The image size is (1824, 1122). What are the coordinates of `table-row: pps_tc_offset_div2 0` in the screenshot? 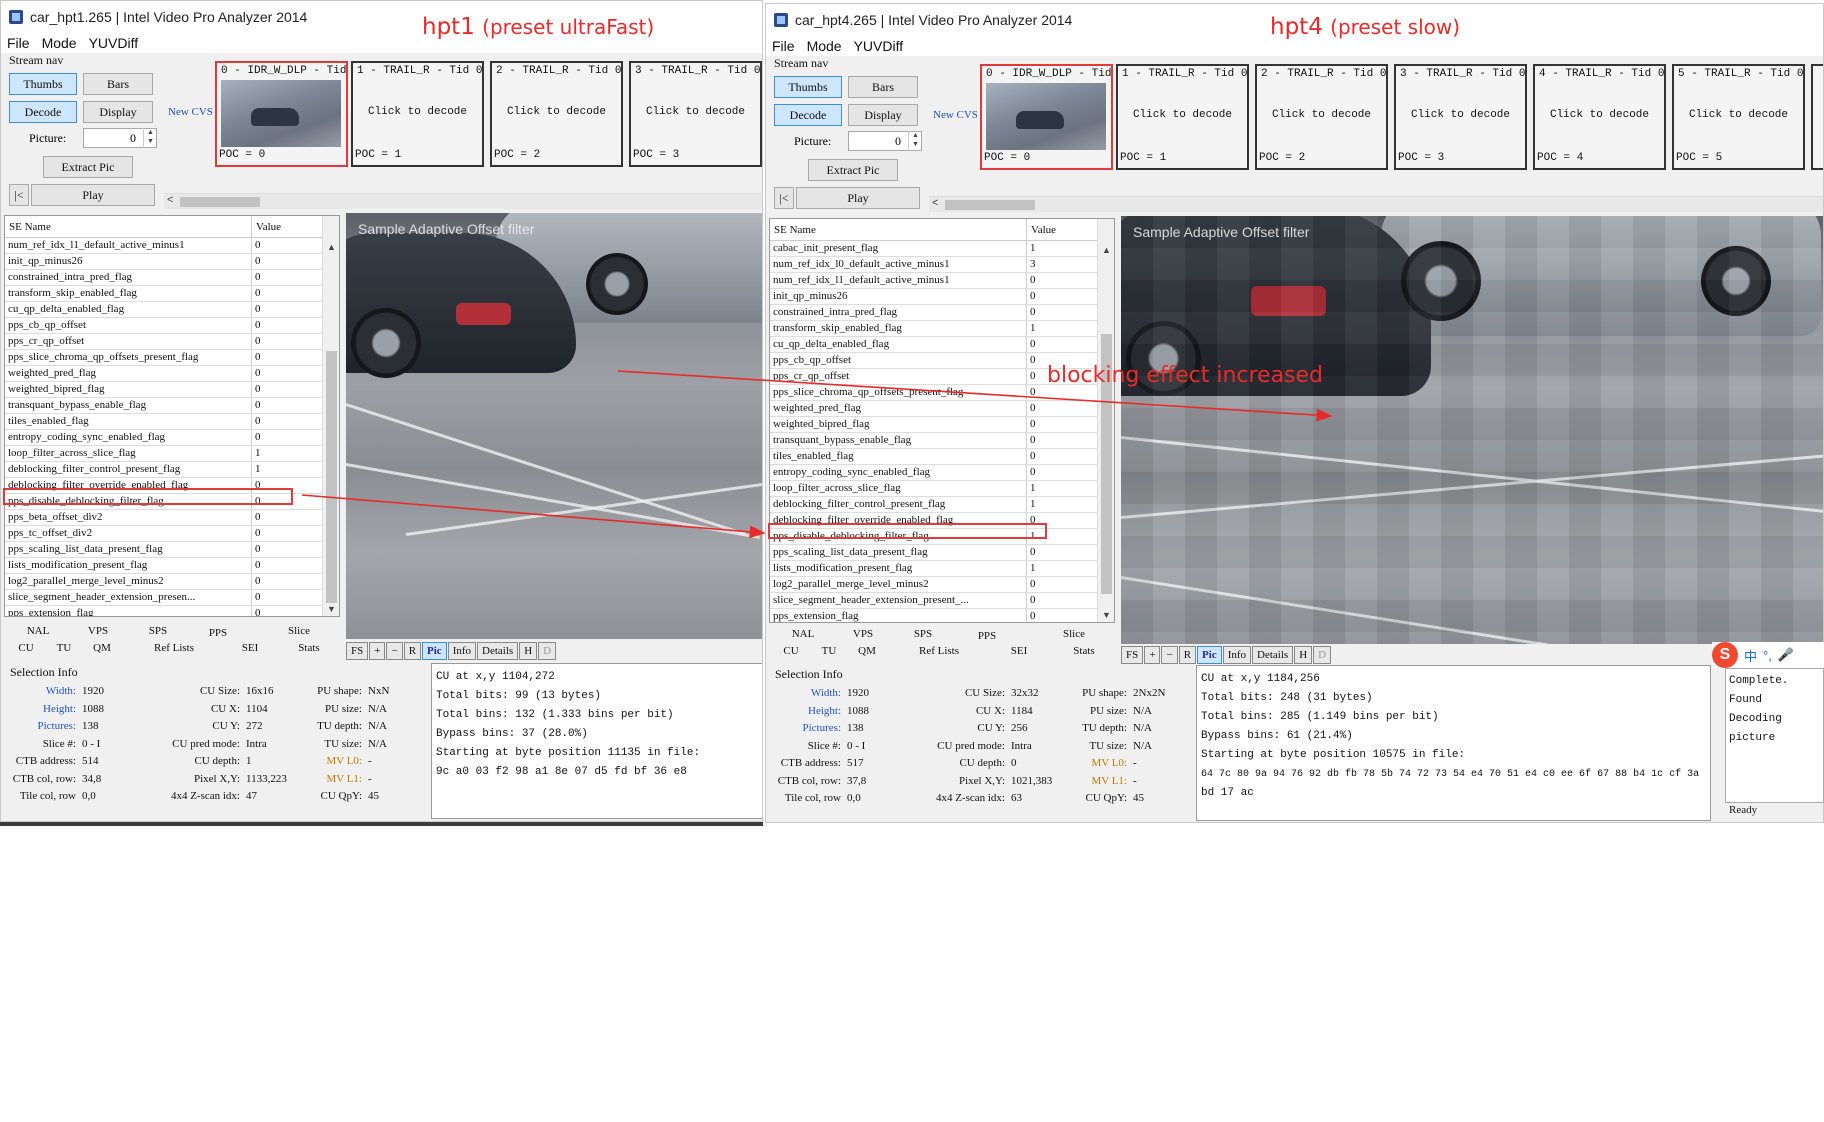 It's located at (172, 534).